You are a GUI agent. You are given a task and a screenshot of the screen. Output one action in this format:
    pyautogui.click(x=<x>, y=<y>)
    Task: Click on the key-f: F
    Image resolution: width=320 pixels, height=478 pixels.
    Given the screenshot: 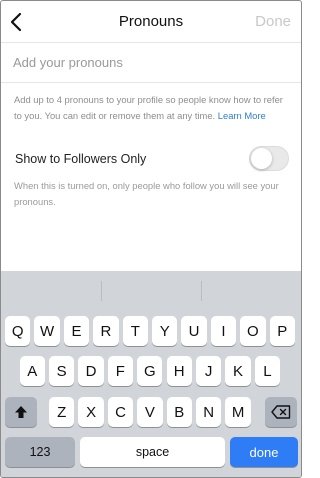 What is the action you would take?
    pyautogui.click(x=120, y=371)
    